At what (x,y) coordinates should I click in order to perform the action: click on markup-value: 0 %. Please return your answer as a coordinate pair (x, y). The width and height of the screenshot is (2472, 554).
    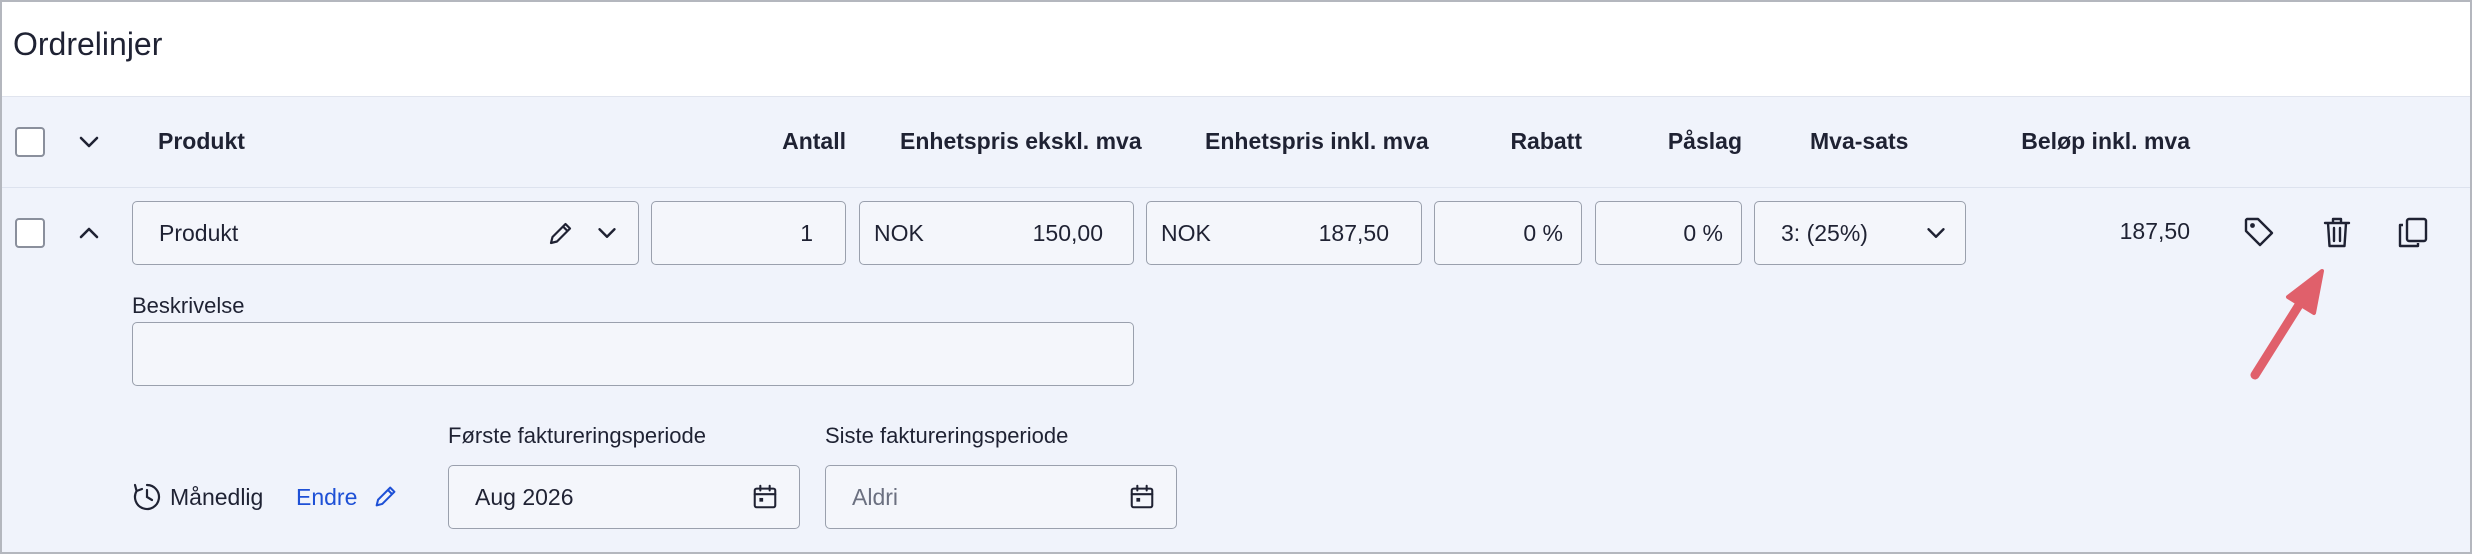
    Looking at the image, I should click on (1703, 233).